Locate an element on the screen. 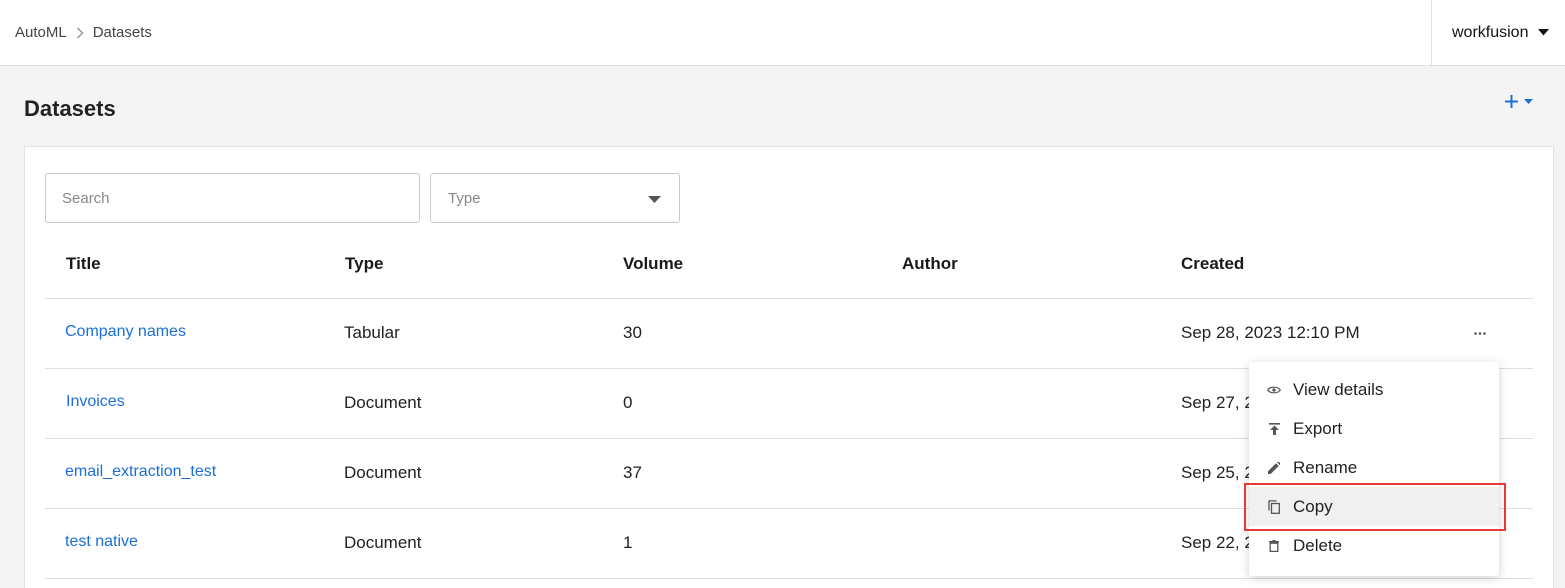  page-title: Datasets is located at coordinates (70, 108).